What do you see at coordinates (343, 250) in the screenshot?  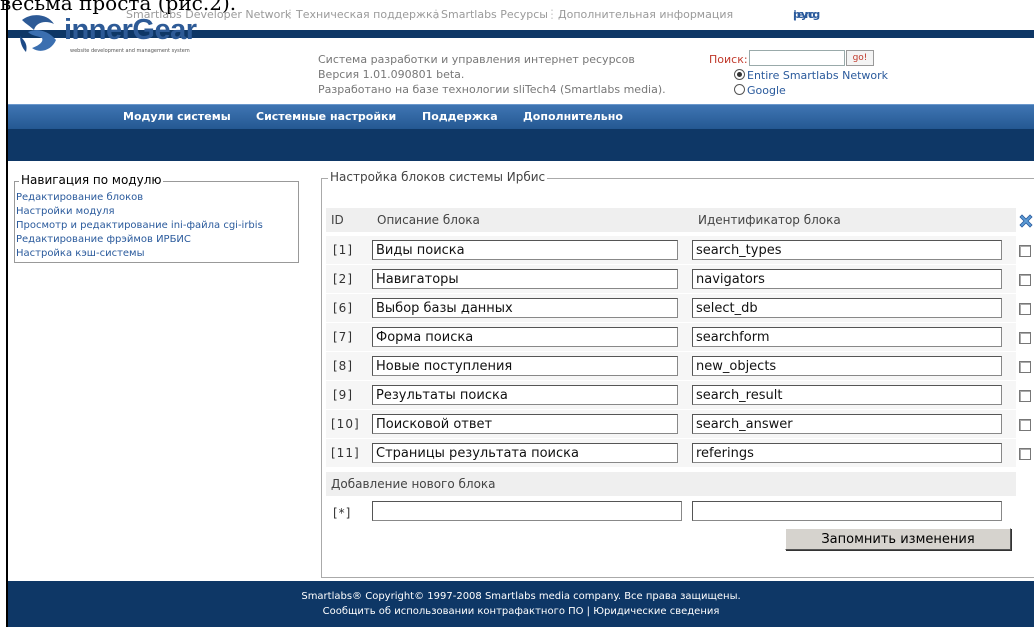 I see `row-id: [1]` at bounding box center [343, 250].